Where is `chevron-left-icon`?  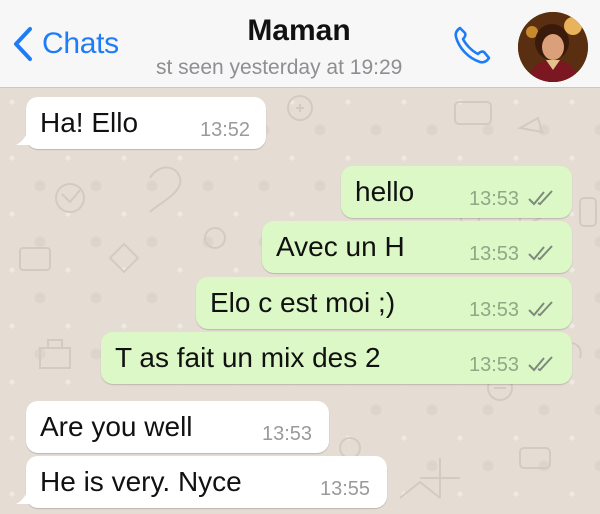
chevron-left-icon is located at coordinates (23, 44).